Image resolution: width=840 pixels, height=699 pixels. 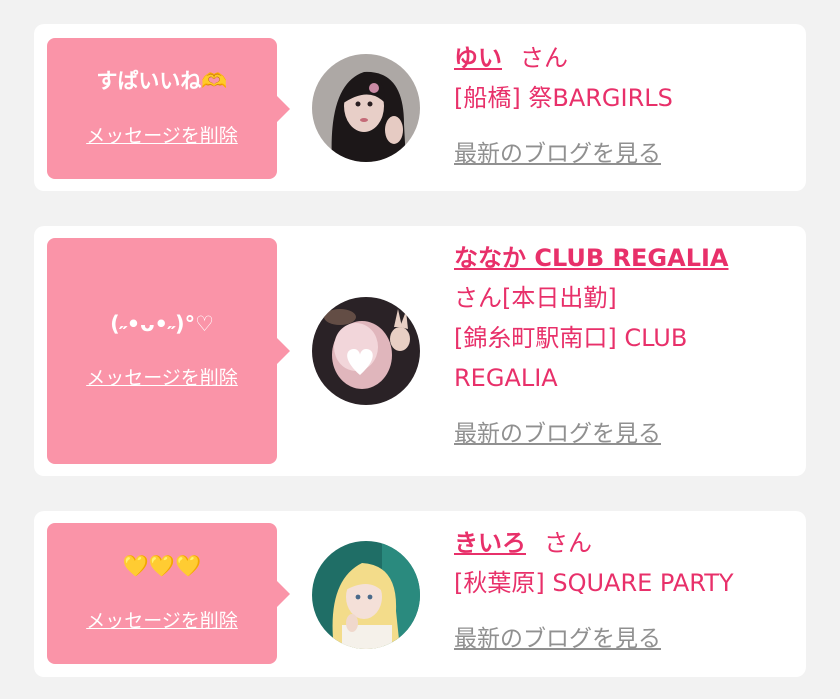 What do you see at coordinates (591, 258) in the screenshot?
I see `profile-name-link: ななか CLUB REGALIA` at bounding box center [591, 258].